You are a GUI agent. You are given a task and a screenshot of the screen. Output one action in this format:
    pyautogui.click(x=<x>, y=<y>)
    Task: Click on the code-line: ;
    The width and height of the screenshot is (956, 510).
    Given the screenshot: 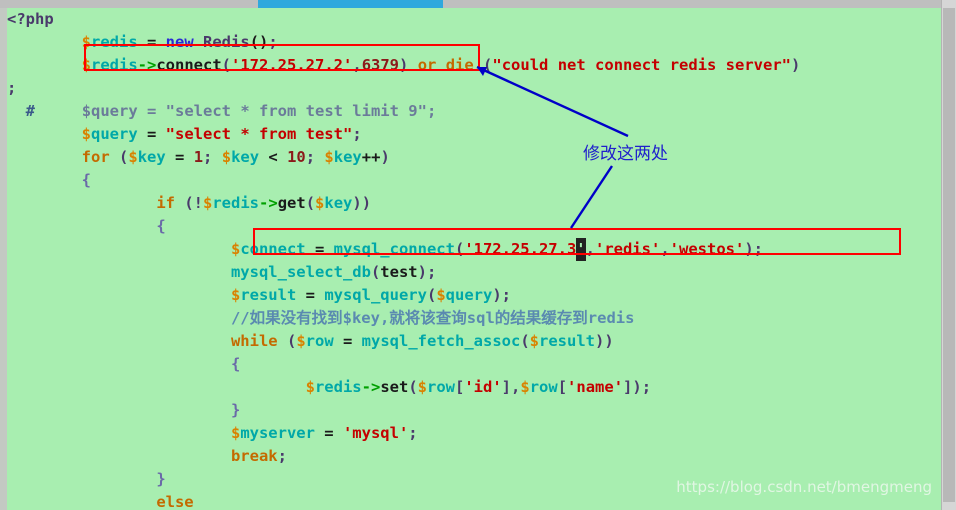 What is the action you would take?
    pyautogui.click(x=12, y=88)
    